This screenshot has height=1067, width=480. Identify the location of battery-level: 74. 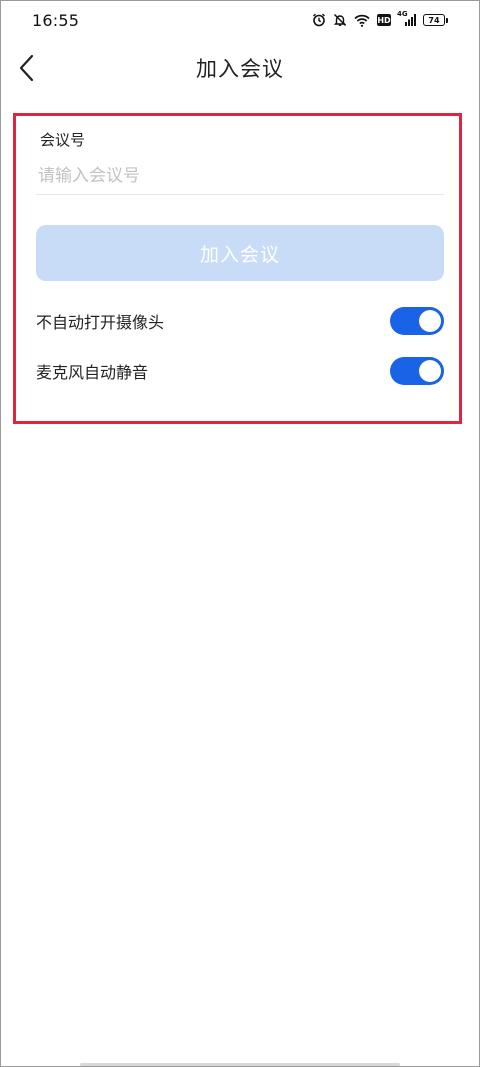
(434, 20).